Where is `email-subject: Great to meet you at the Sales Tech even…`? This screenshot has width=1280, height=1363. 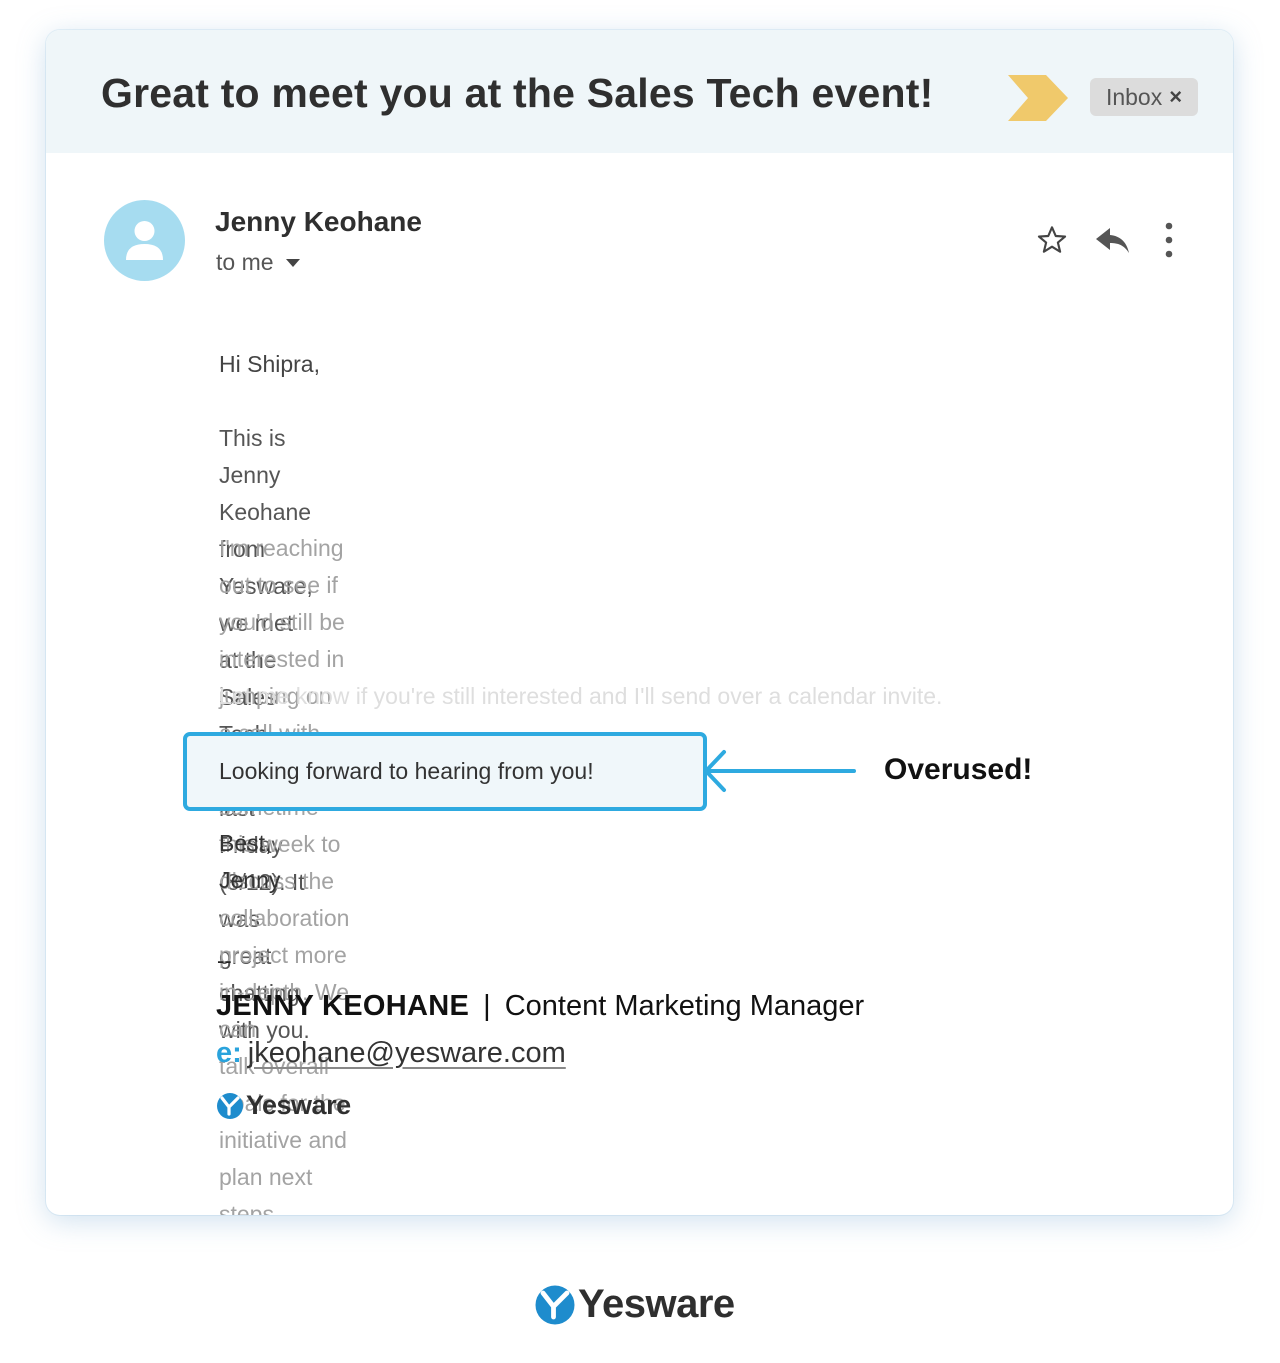
email-subject: Great to meet you at the Sales Tech even… is located at coordinates (517, 93).